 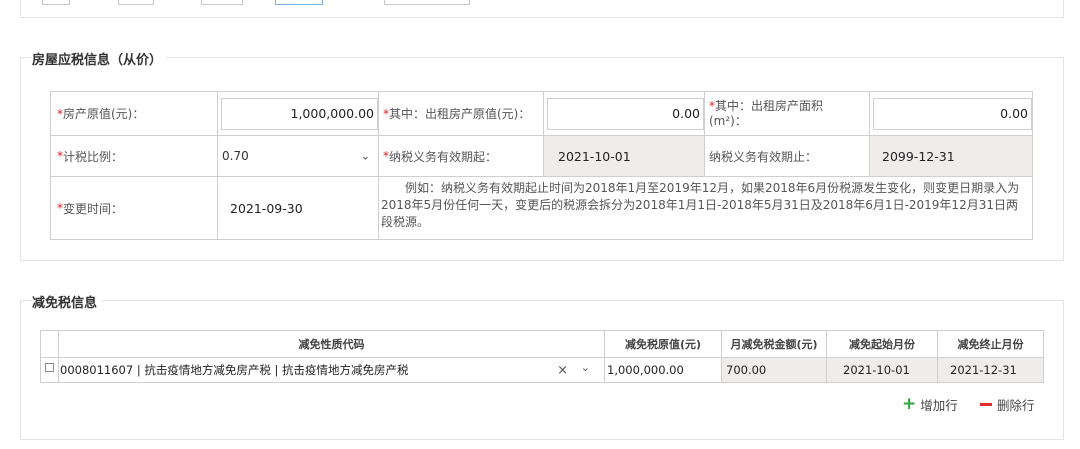 I want to click on row-select-cell, so click(x=49, y=370).